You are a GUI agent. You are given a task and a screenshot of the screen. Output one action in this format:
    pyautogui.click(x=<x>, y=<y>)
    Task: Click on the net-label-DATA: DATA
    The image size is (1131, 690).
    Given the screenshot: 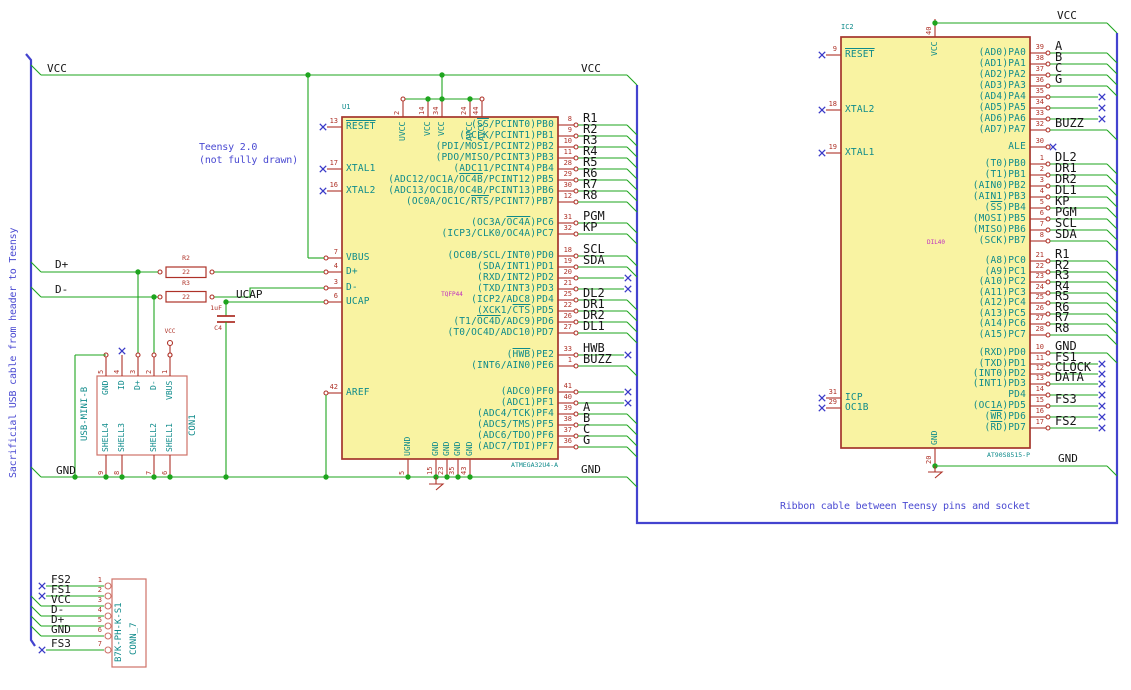 What is the action you would take?
    pyautogui.click(x=1069, y=377)
    